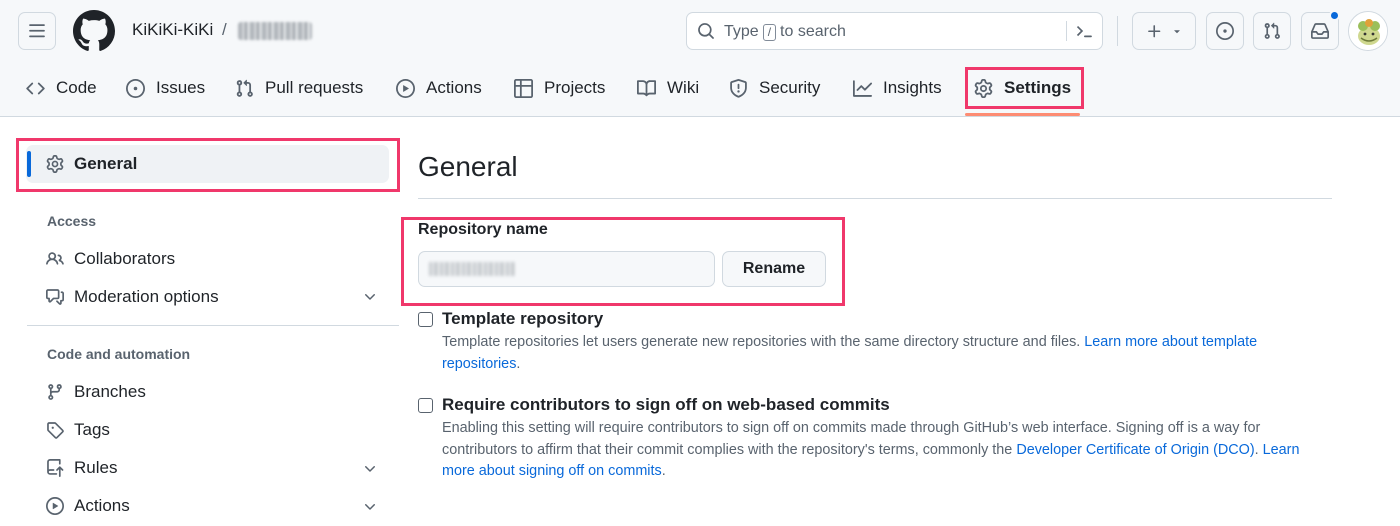 This screenshot has width=1400, height=526. I want to click on sidebar-item-rules: Rules, so click(81, 468).